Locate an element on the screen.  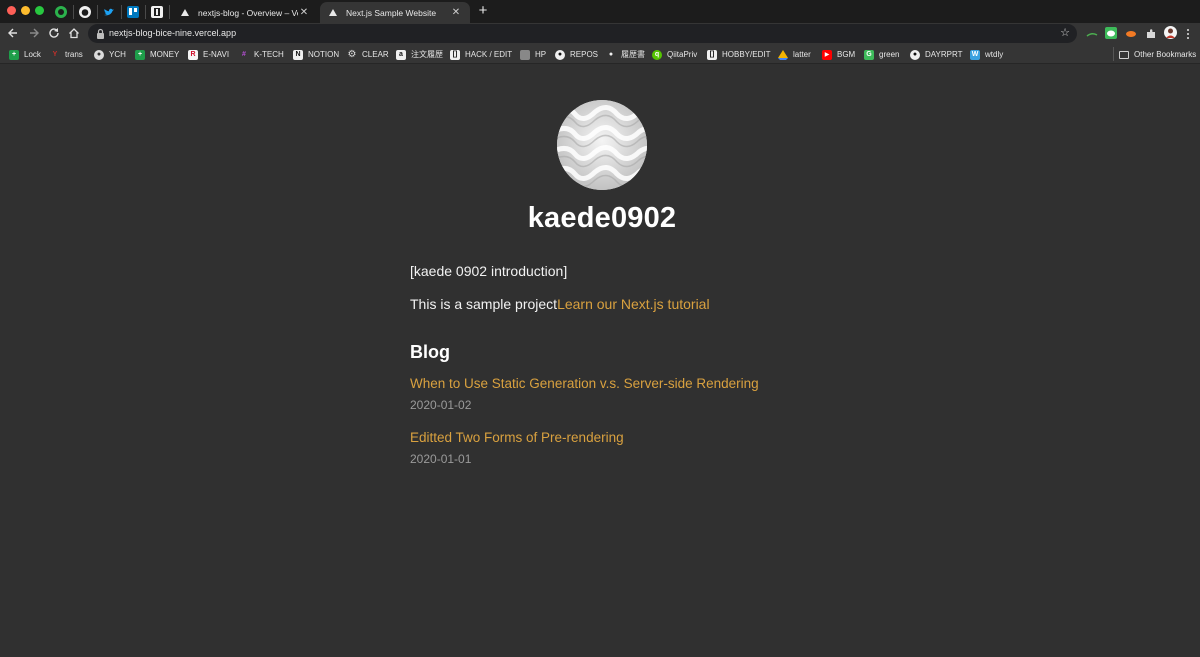
green-square-icon: + is located at coordinates (14, 54).